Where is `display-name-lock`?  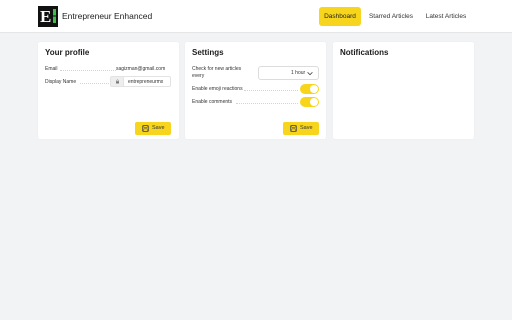 display-name-lock is located at coordinates (117, 81).